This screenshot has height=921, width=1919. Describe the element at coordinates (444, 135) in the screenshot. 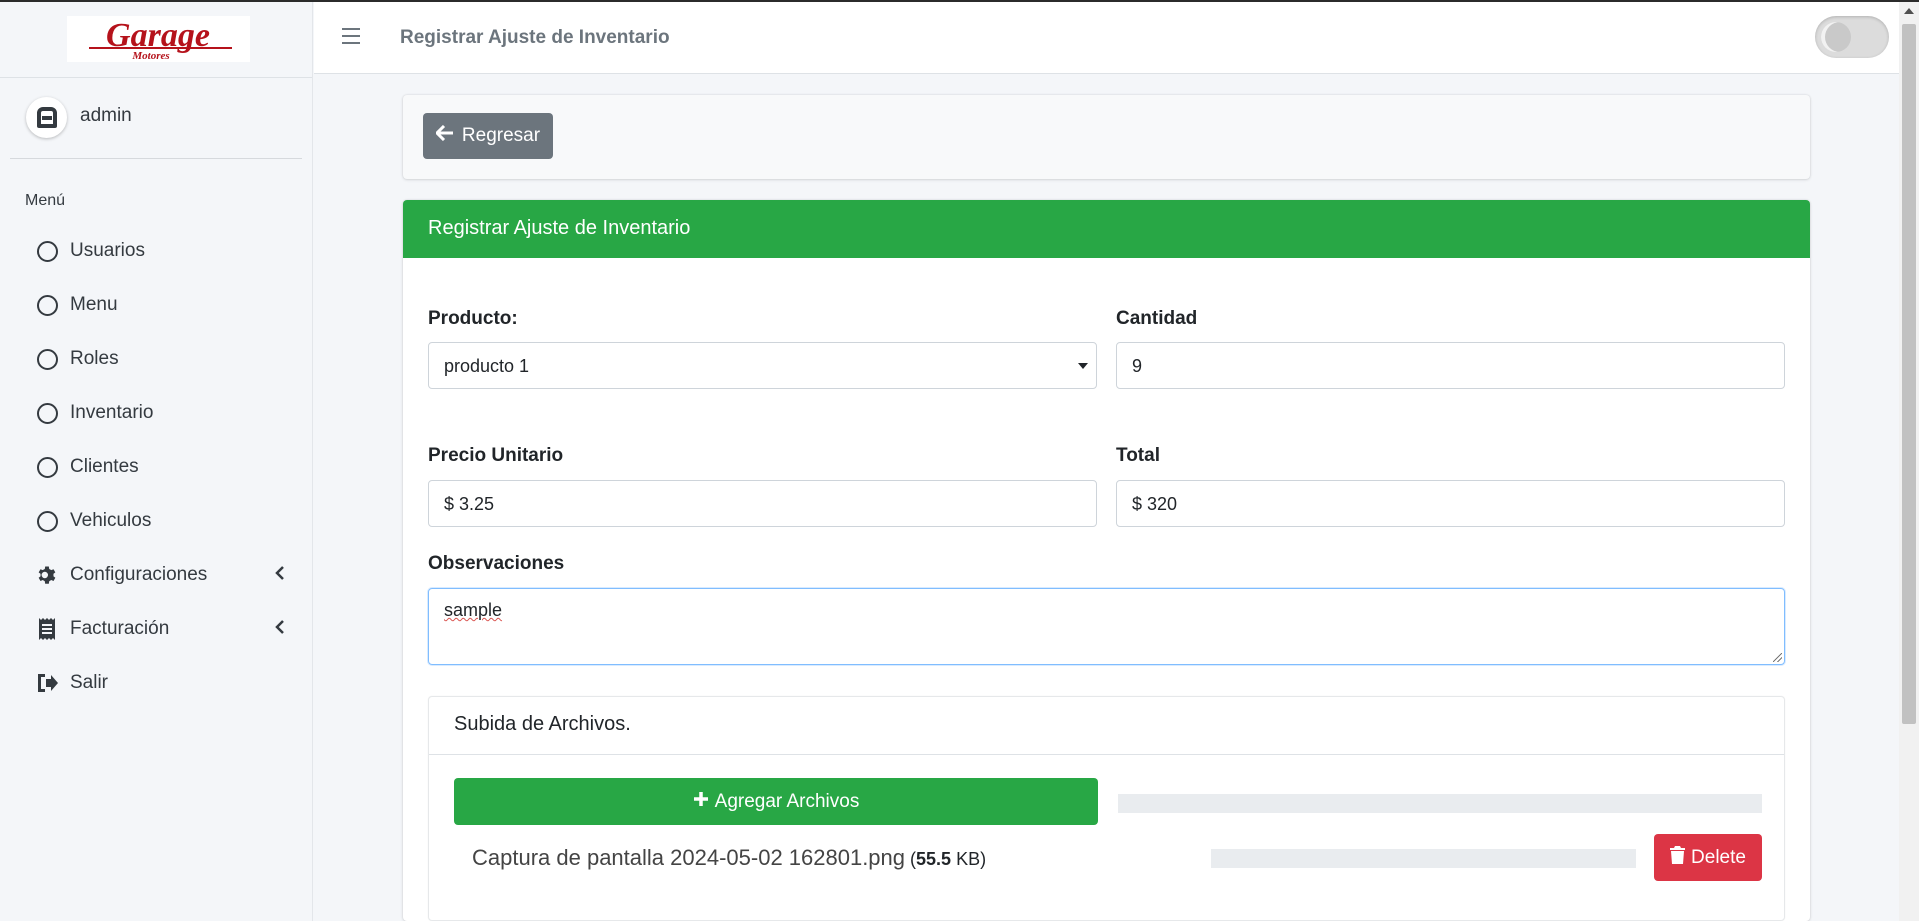

I see `arrow-left-icon` at that location.